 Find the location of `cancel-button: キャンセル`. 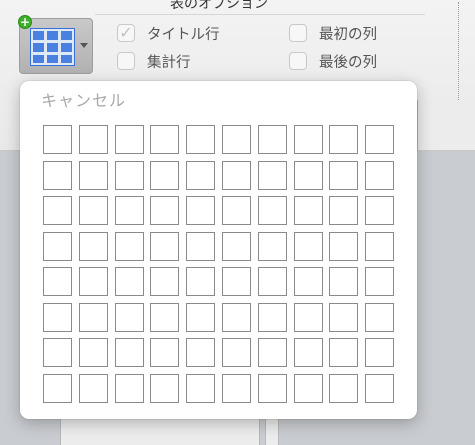

cancel-button: キャンセル is located at coordinates (83, 99).